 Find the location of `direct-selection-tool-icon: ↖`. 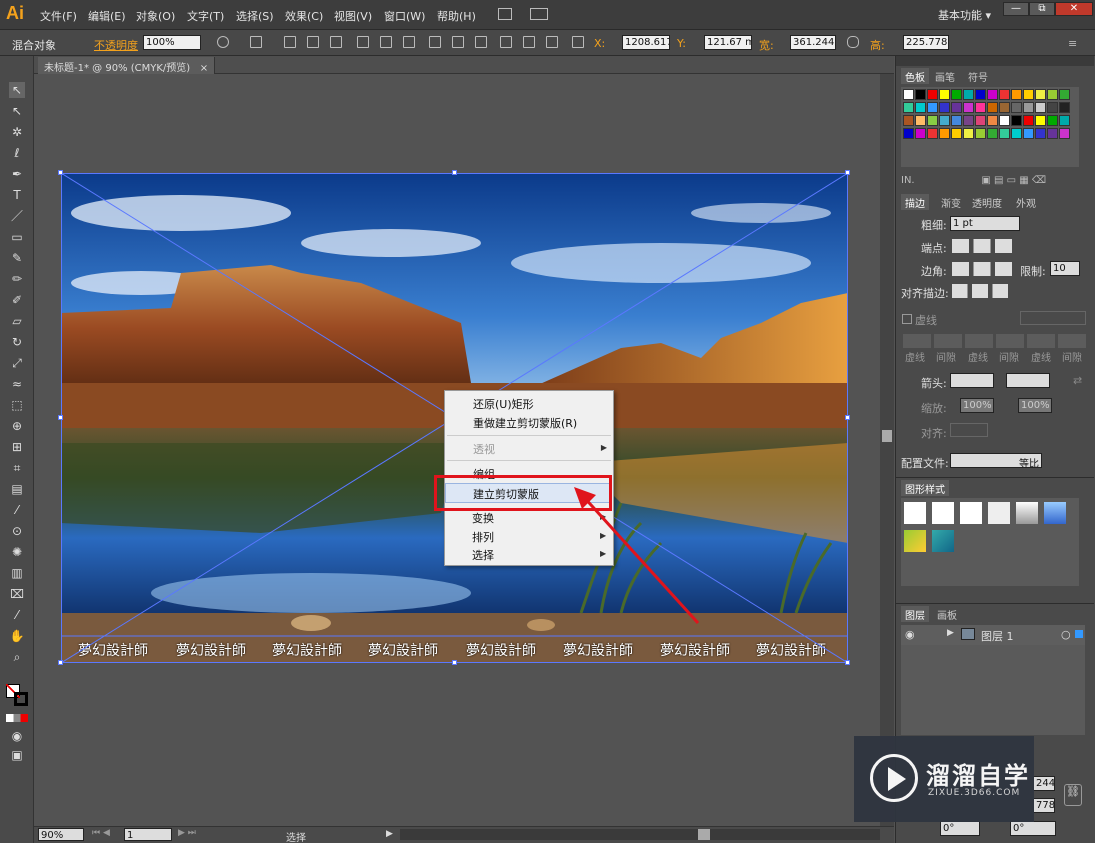

direct-selection-tool-icon: ↖ is located at coordinates (17, 111).